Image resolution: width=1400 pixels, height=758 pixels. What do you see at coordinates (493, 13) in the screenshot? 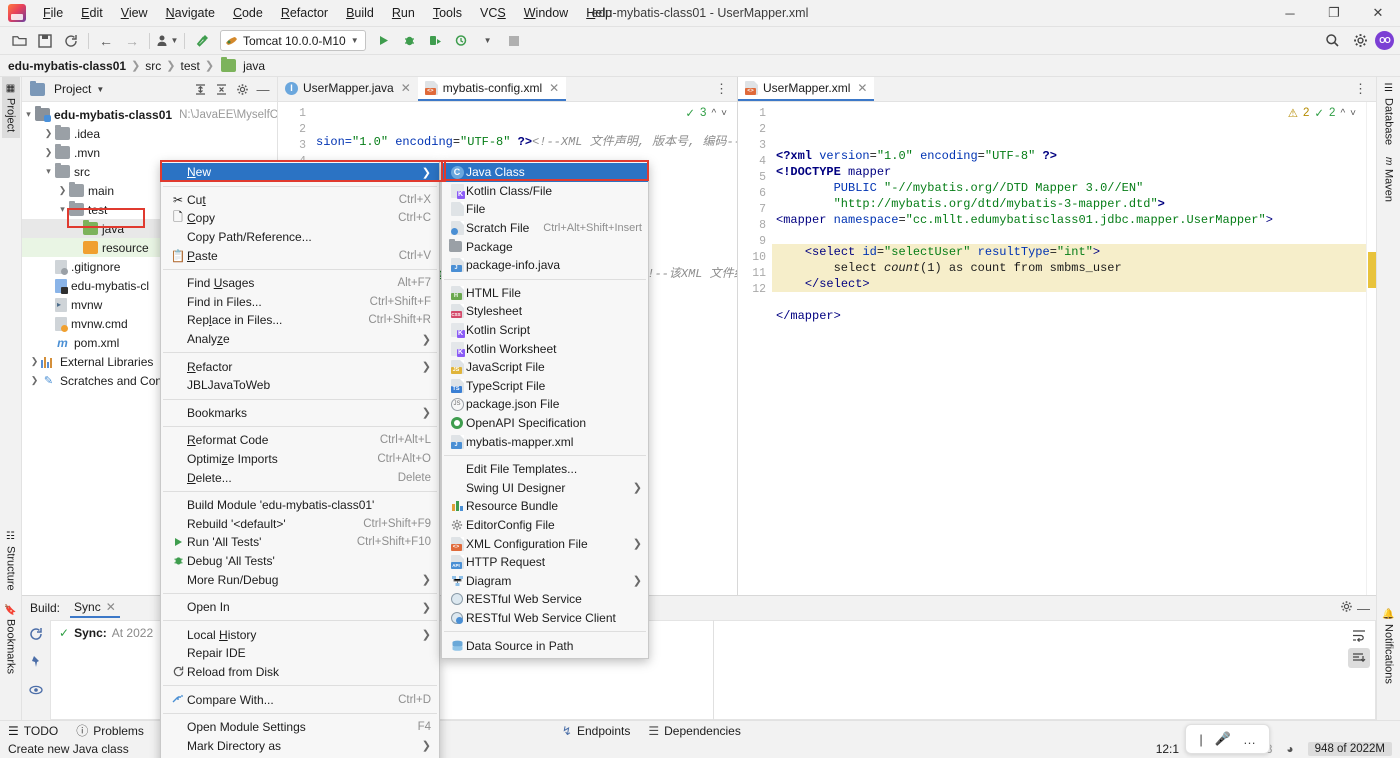
I see `menu-vcs: VCS` at bounding box center [493, 13].